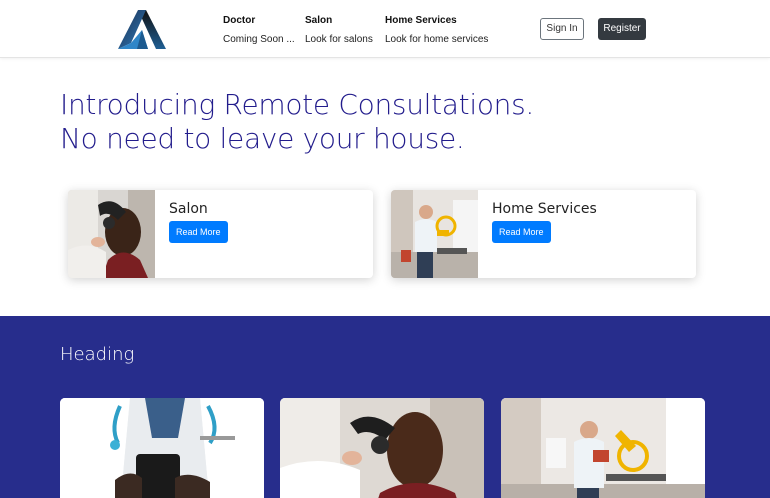 Image resolution: width=770 pixels, height=498 pixels. Describe the element at coordinates (421, 20) in the screenshot. I see `nav-home-services-title: Home Services` at that location.